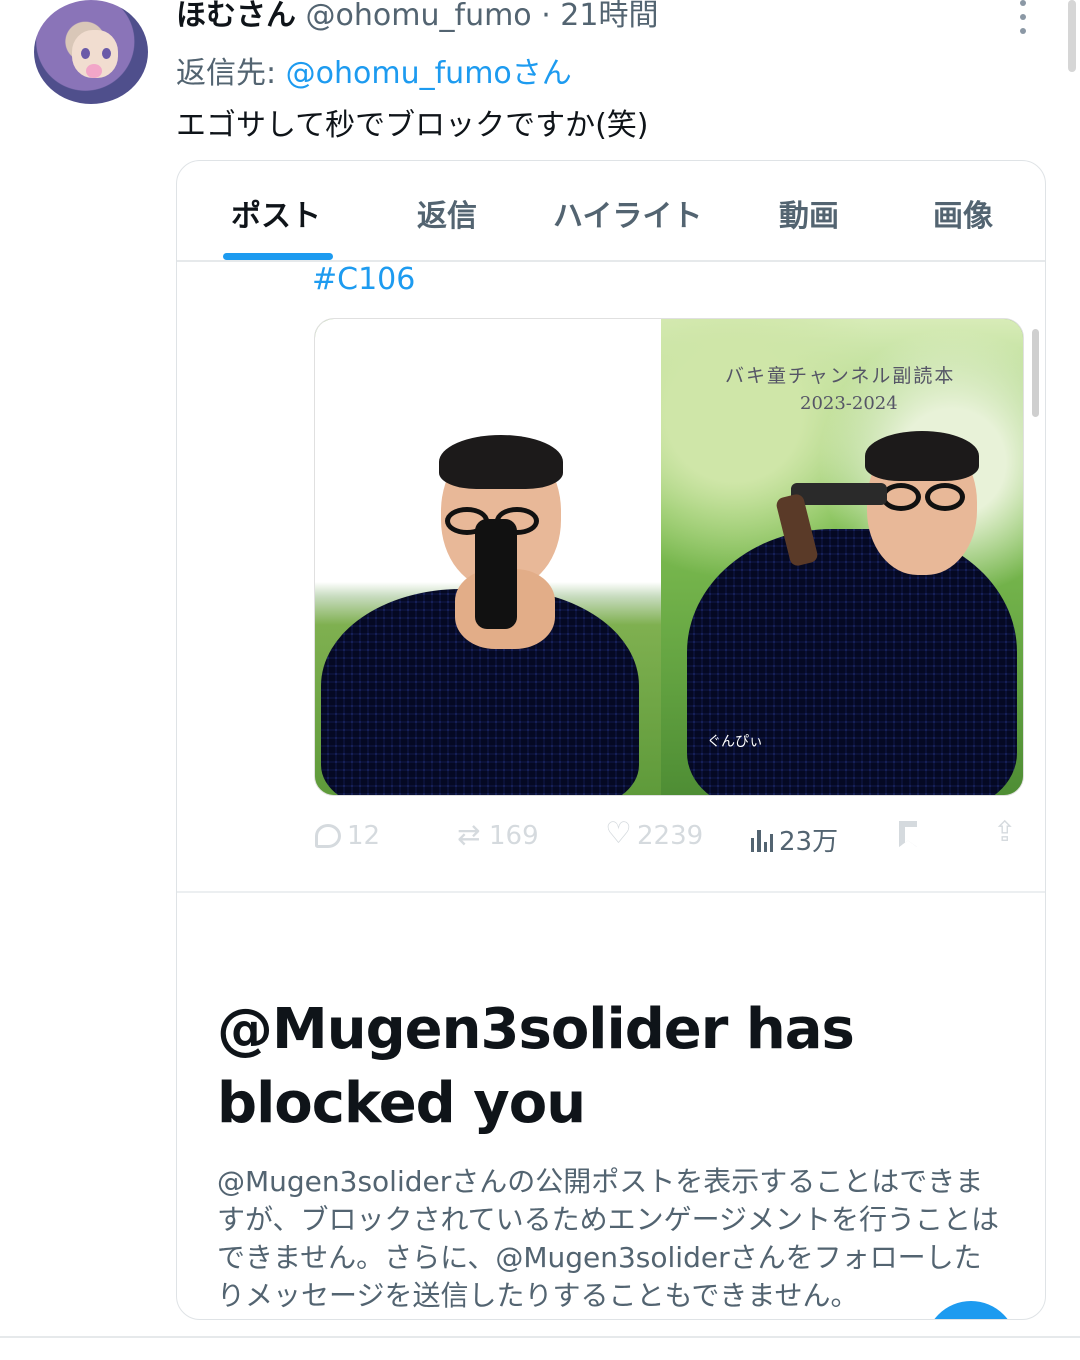 This screenshot has width=1080, height=1360. Describe the element at coordinates (618, 833) in the screenshot. I see `heart-icon` at that location.